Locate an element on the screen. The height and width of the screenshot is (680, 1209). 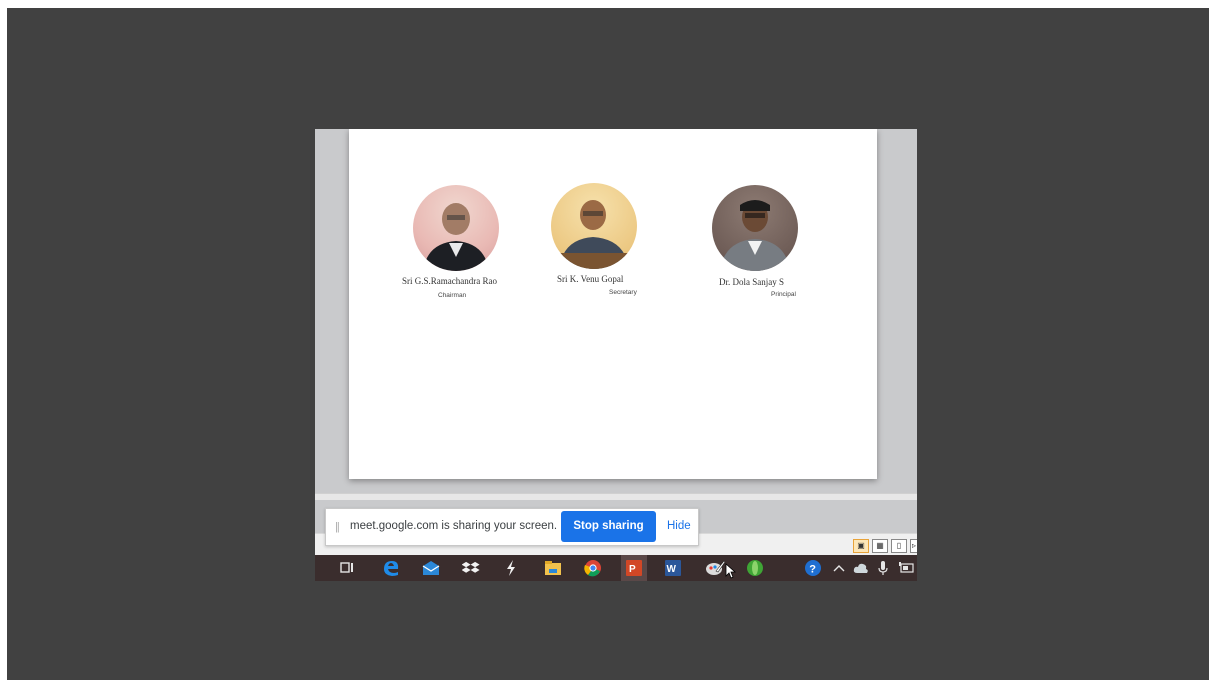
cloud-icon is located at coordinates (861, 568).